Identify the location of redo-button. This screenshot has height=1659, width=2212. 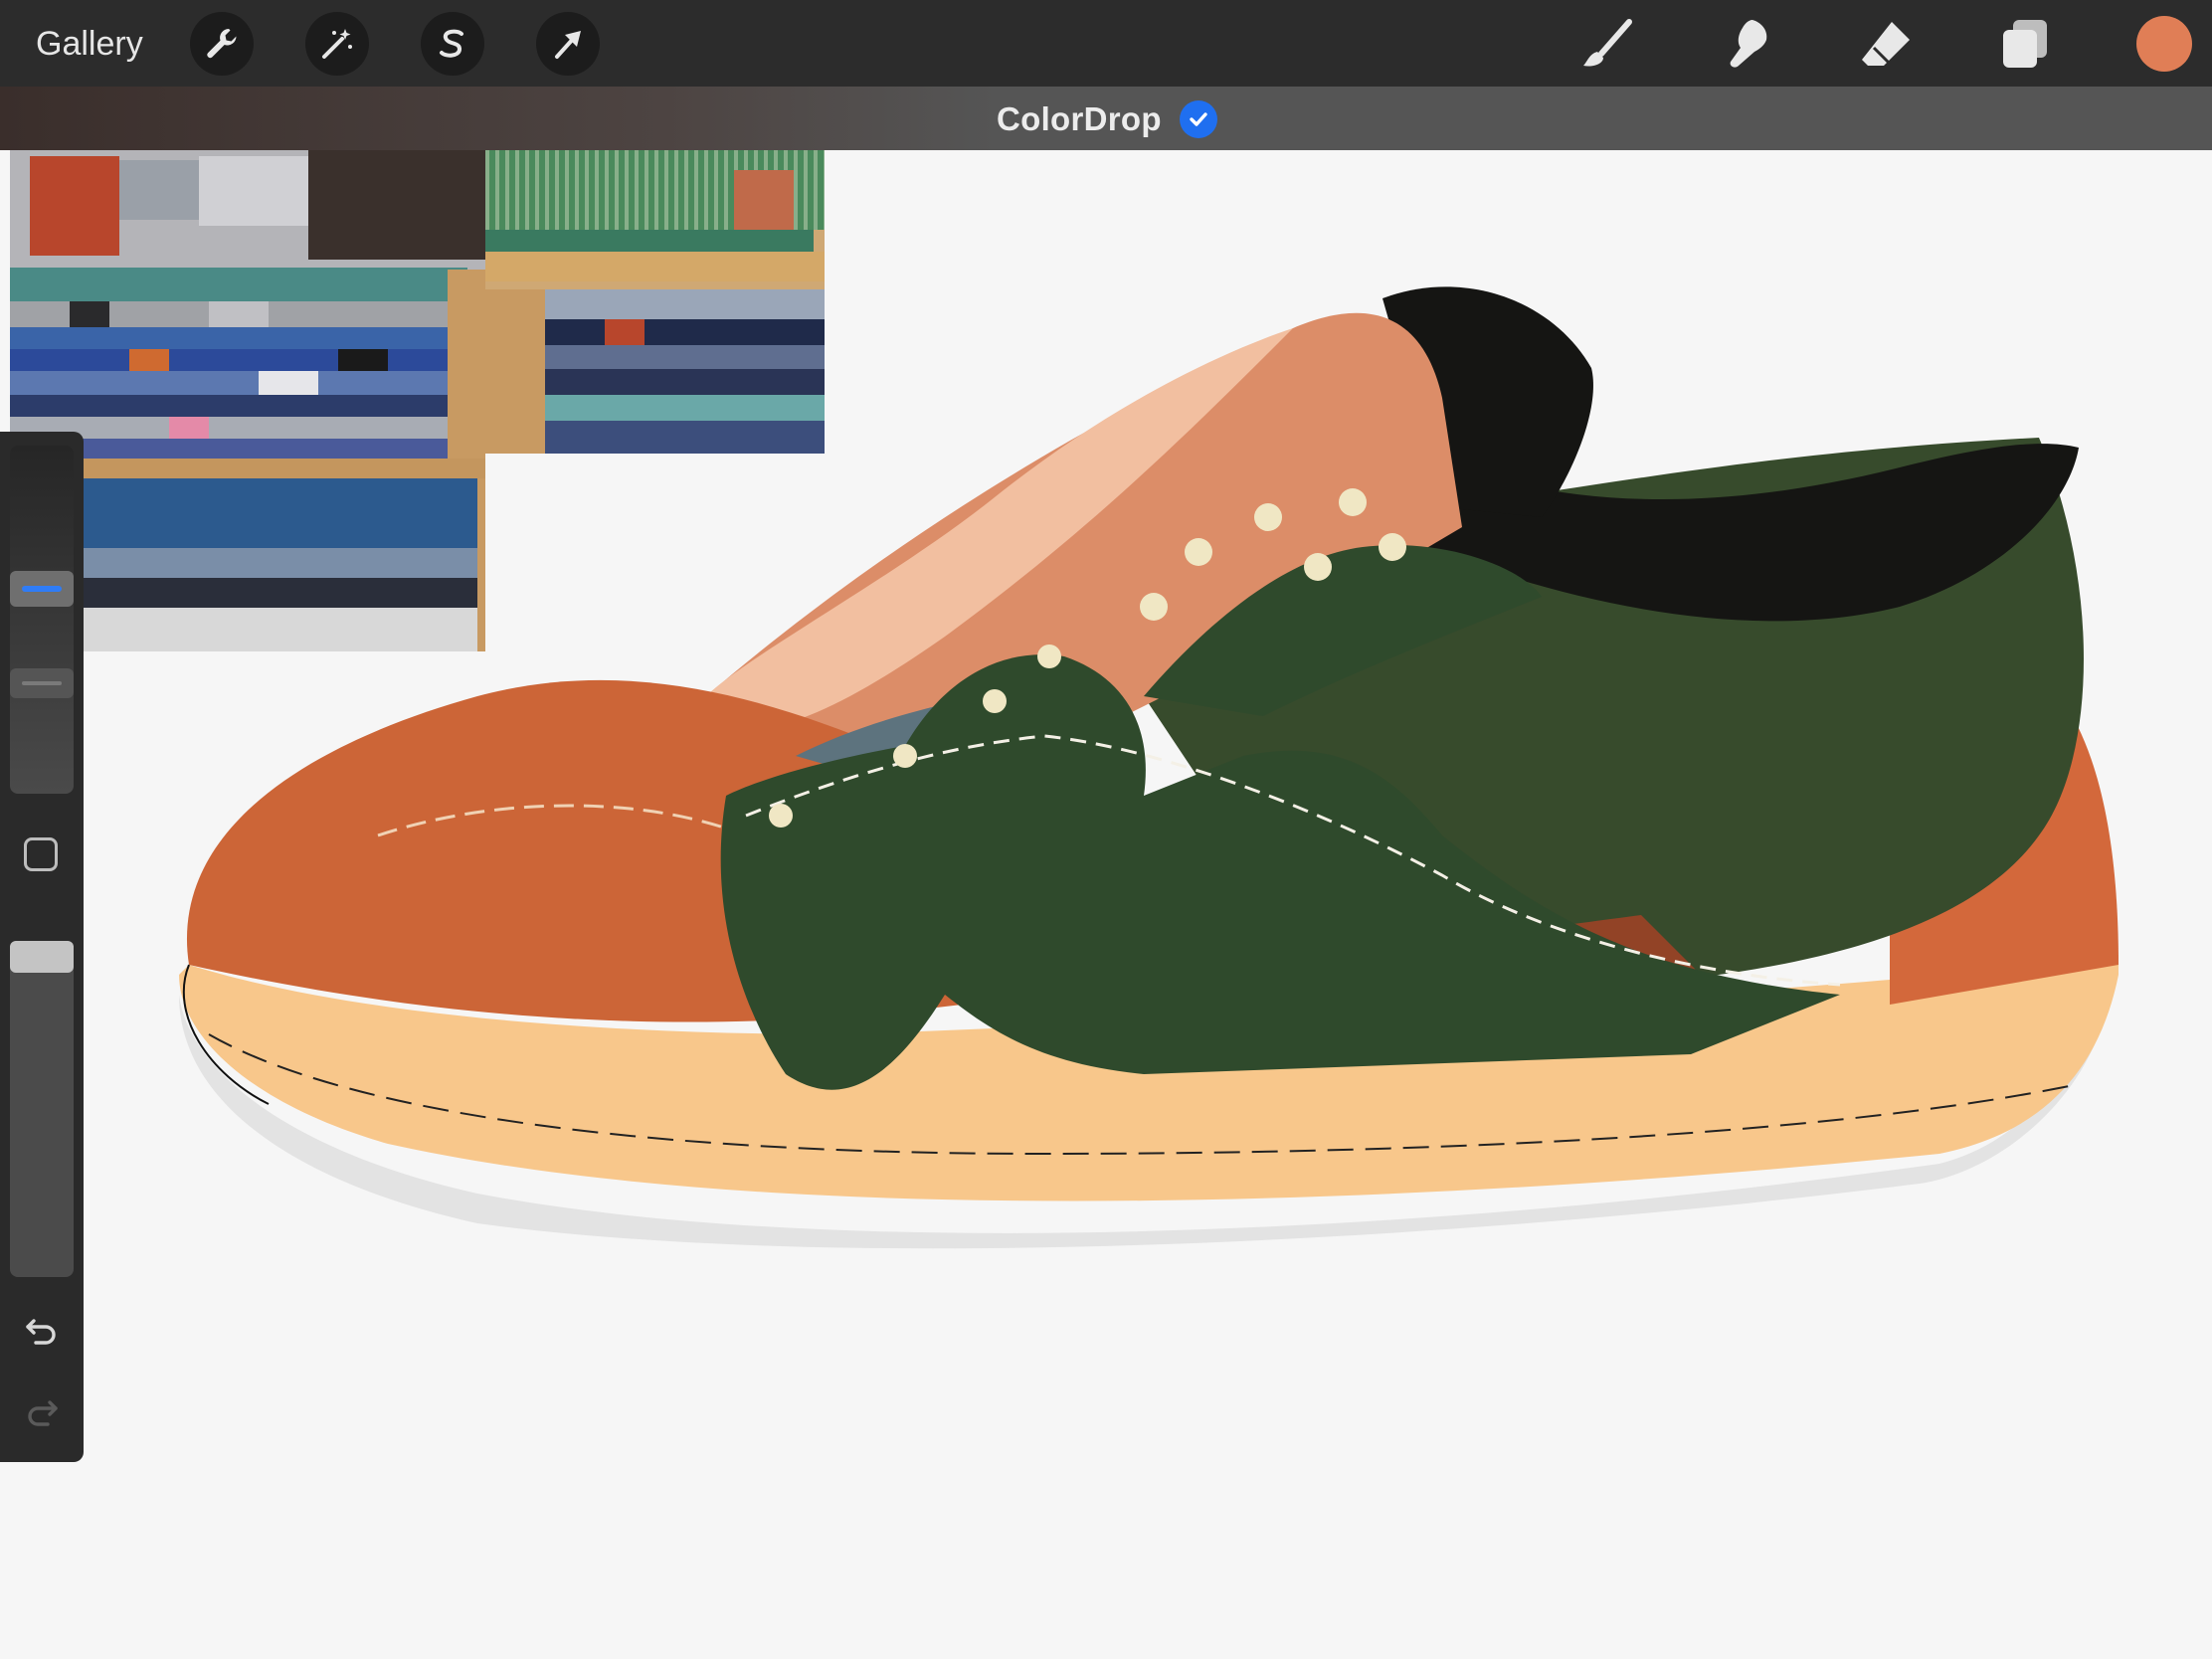
(42, 1410).